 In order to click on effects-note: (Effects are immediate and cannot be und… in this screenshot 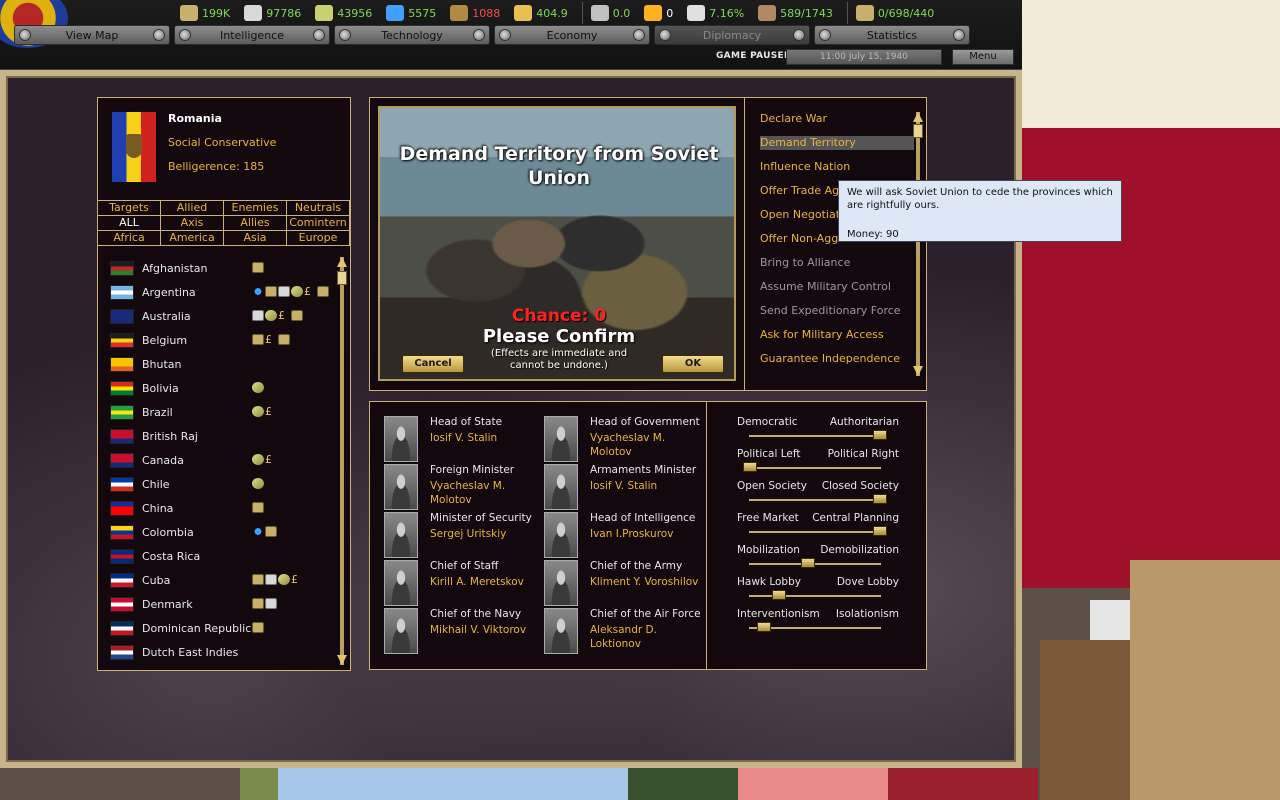, I will do `click(559, 359)`.